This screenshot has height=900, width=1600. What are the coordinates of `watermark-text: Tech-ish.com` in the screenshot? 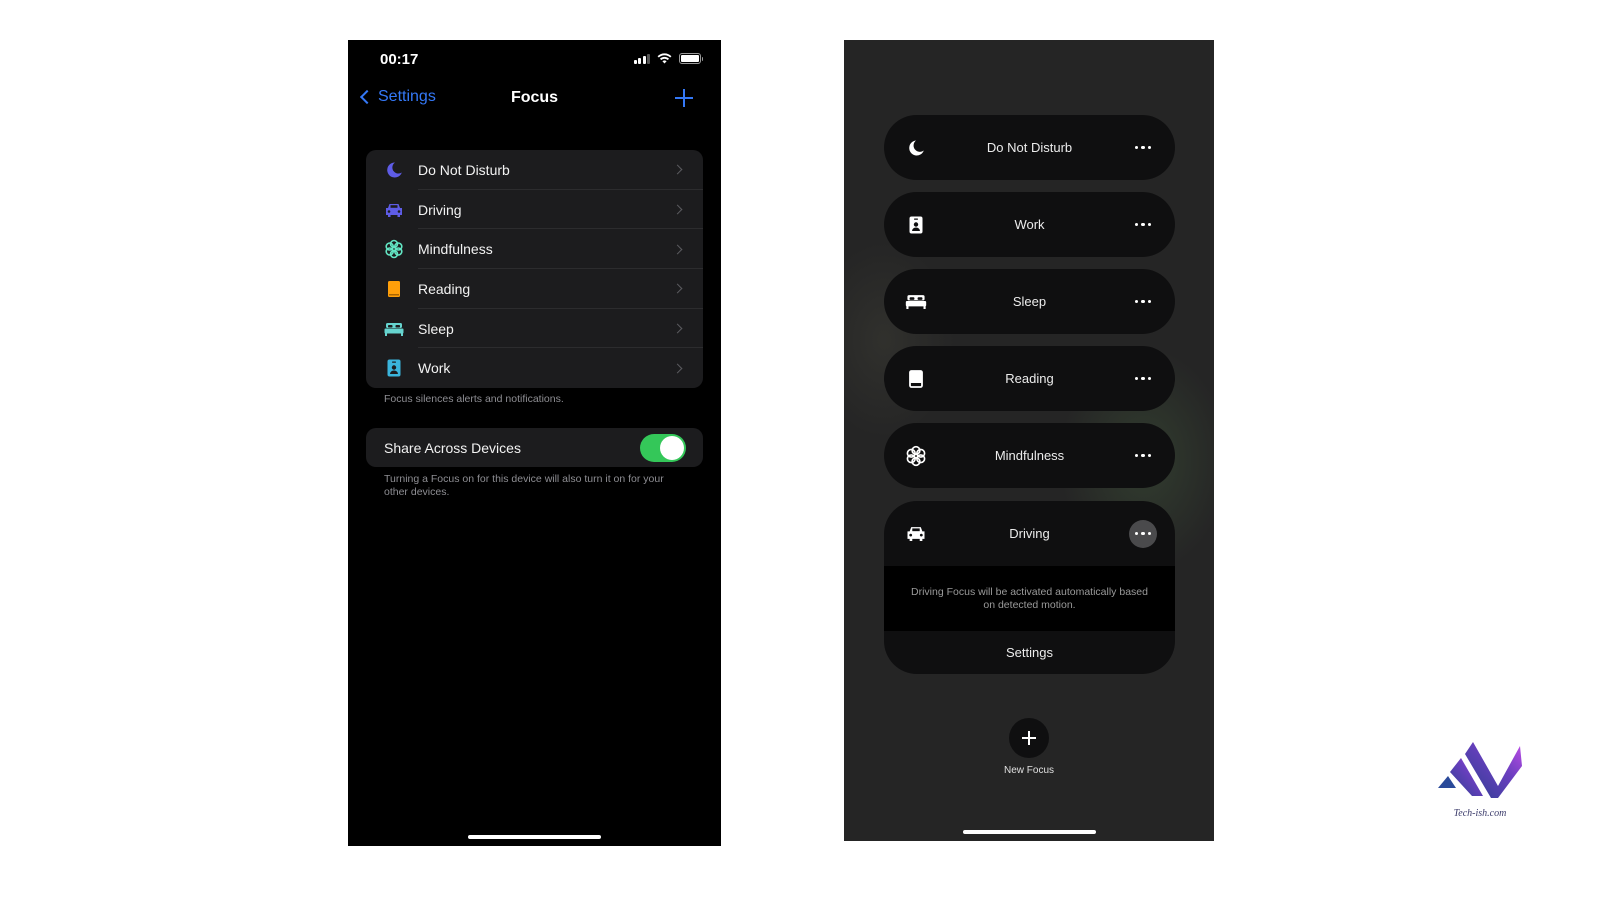 It's located at (1480, 813).